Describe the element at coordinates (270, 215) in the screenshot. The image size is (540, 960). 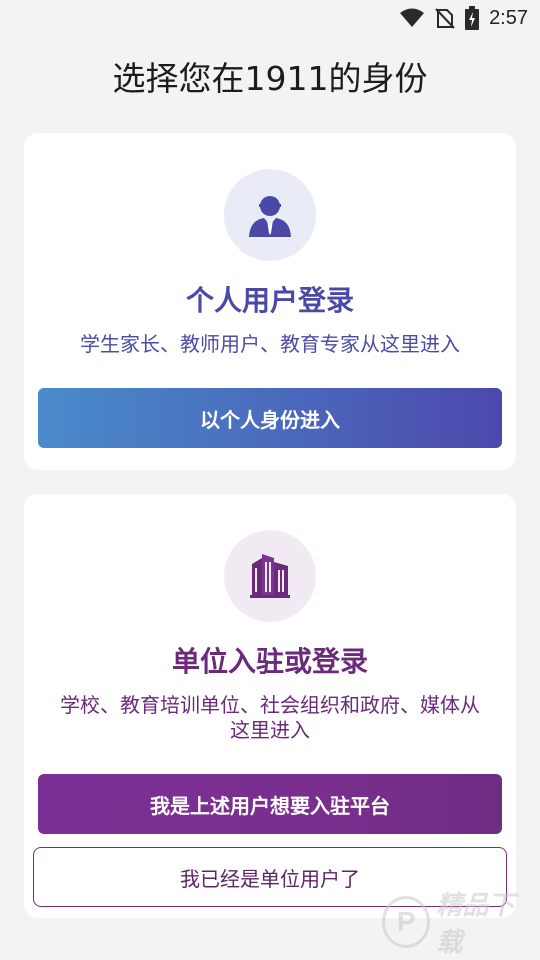
I see `person-icon` at that location.